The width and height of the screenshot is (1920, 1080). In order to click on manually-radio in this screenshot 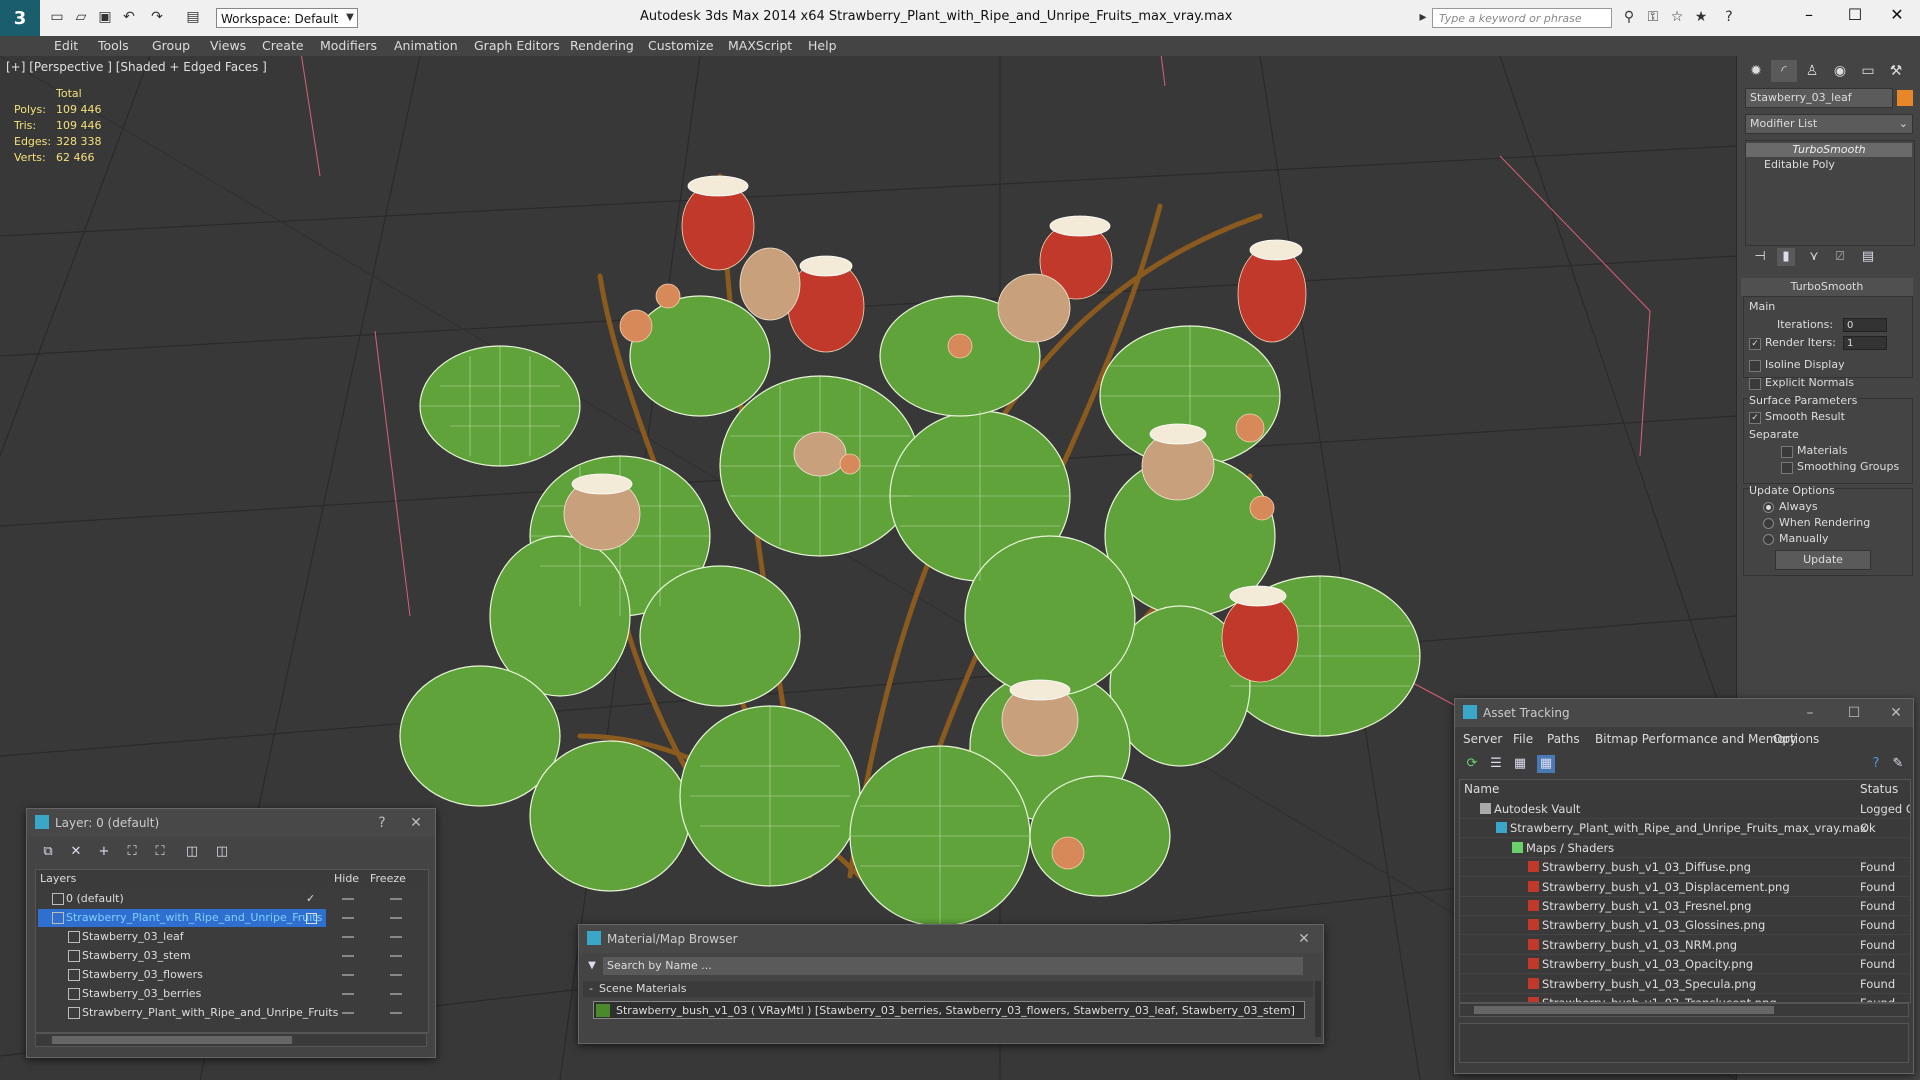, I will do `click(1768, 539)`.